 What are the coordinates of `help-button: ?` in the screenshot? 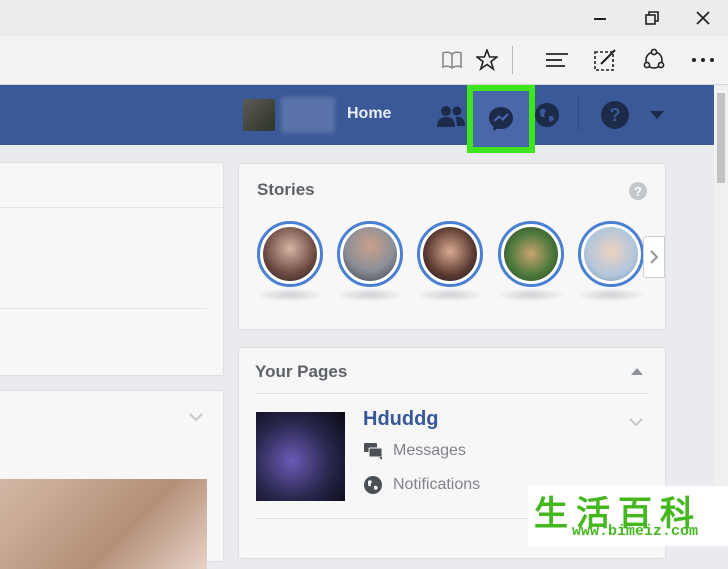 It's located at (615, 115).